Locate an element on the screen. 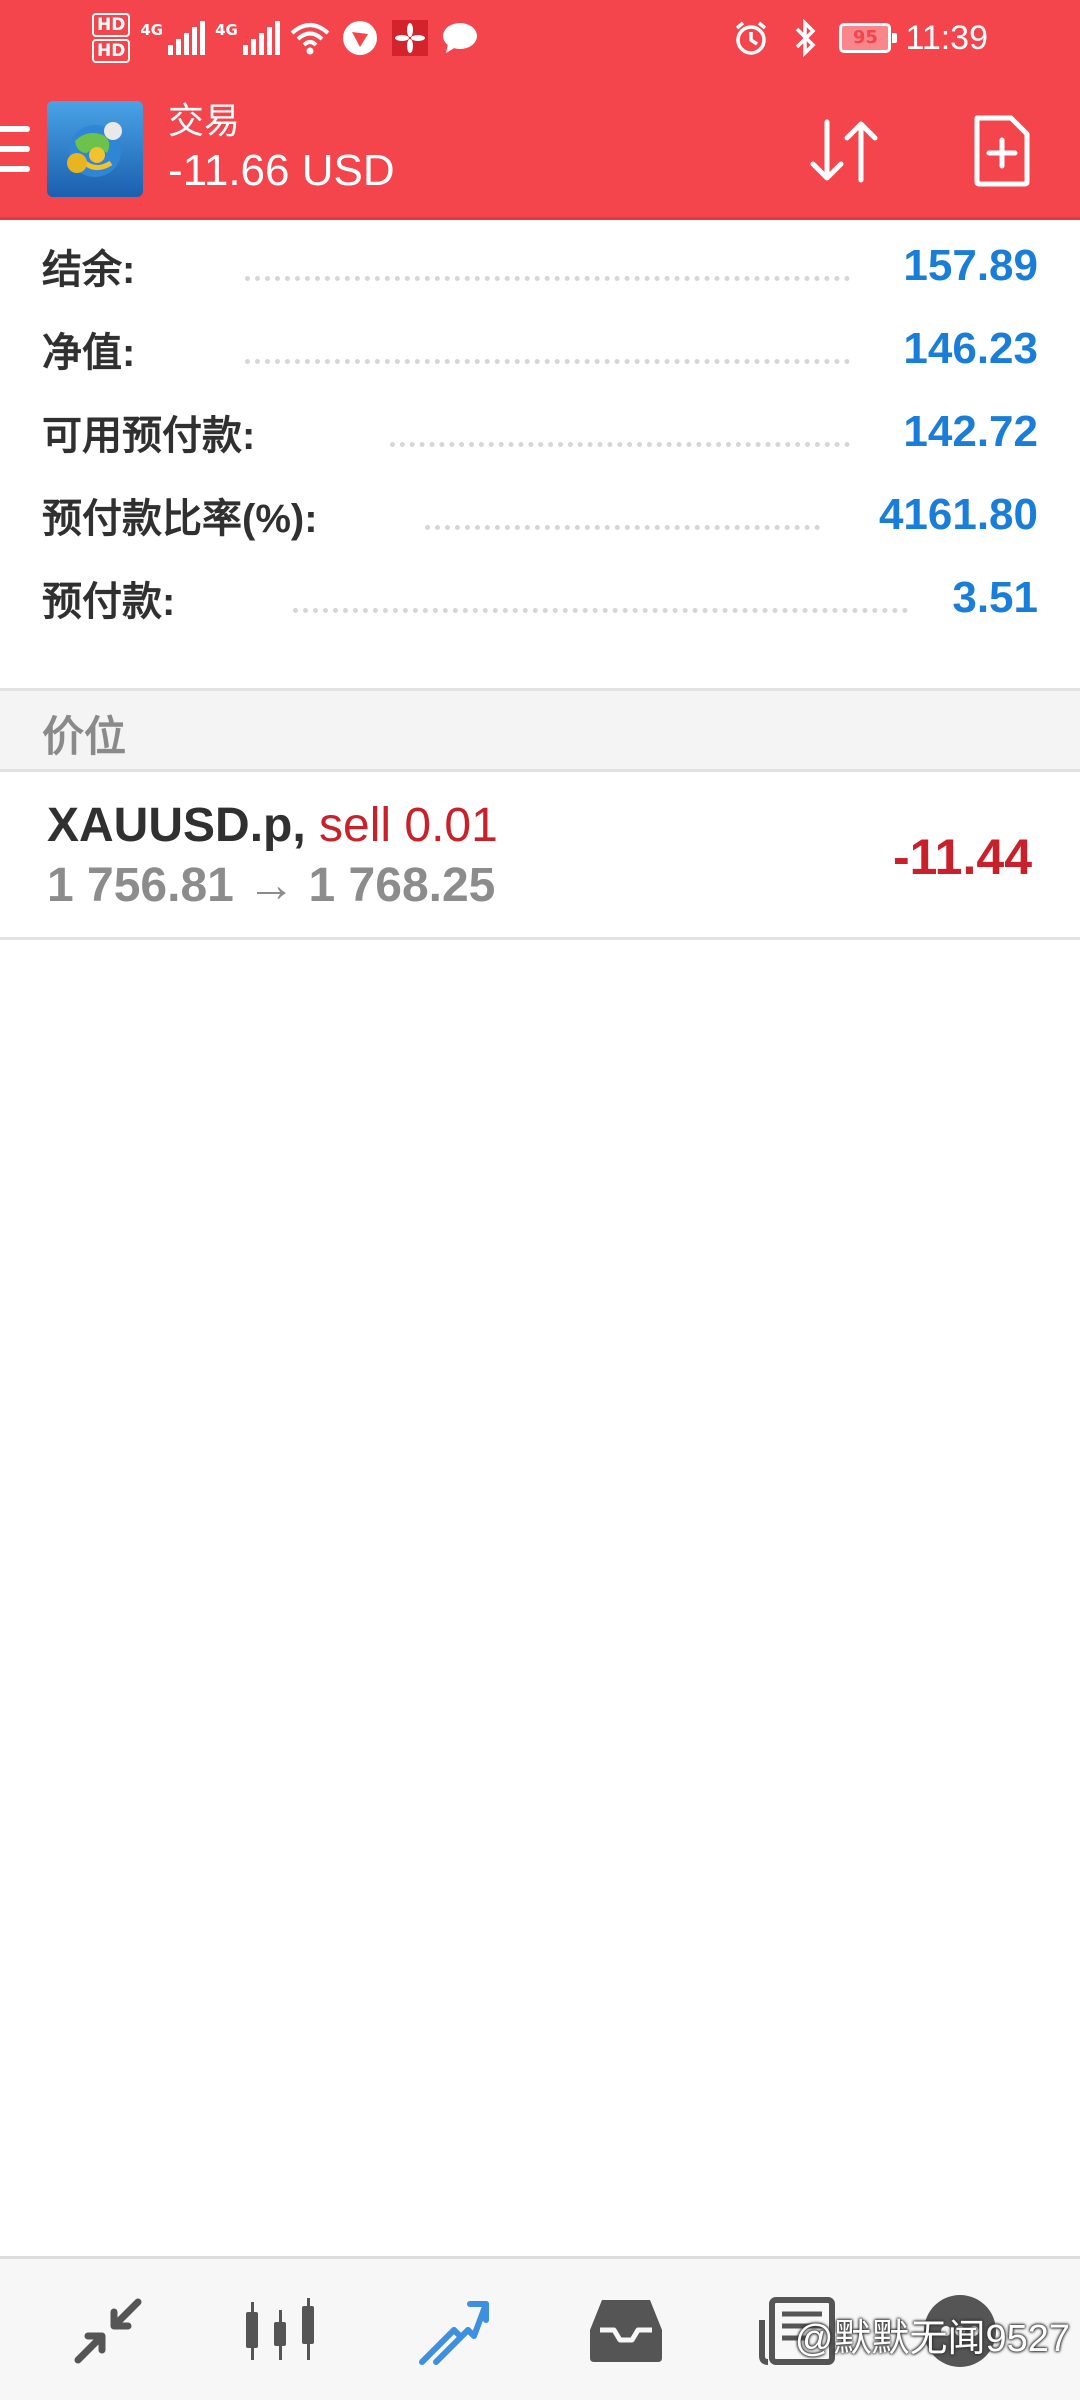  chat-icon is located at coordinates (460, 38).